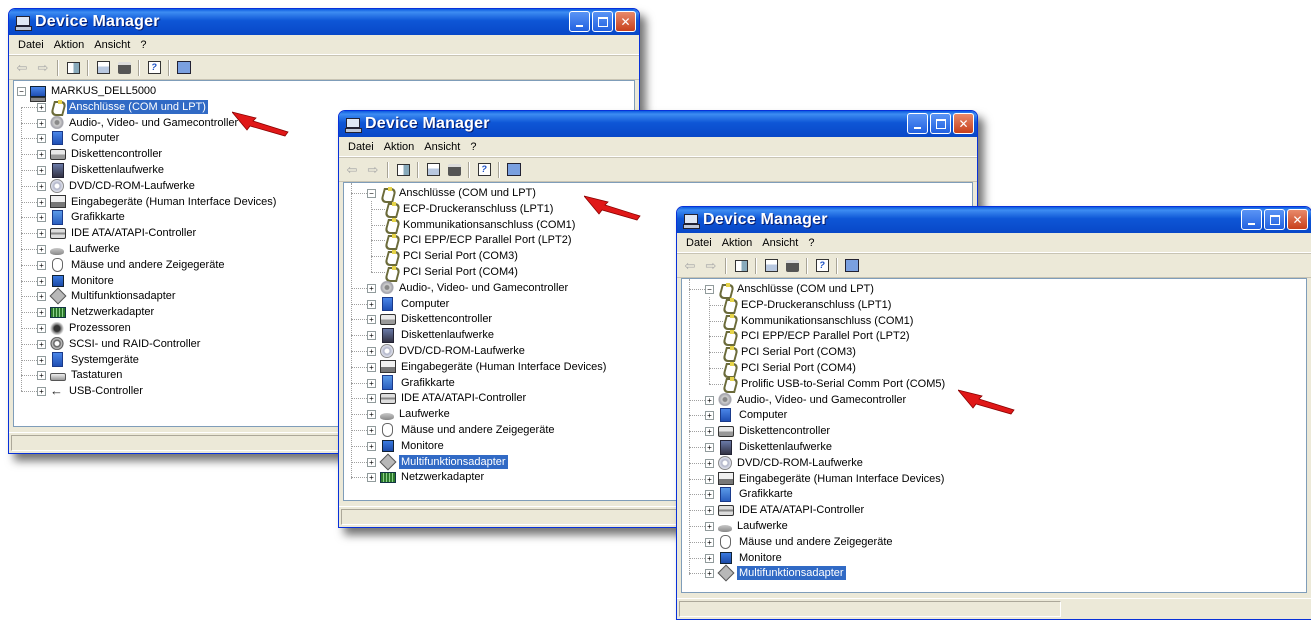  What do you see at coordinates (690, 266) in the screenshot?
I see `back-icon: ⇦` at bounding box center [690, 266].